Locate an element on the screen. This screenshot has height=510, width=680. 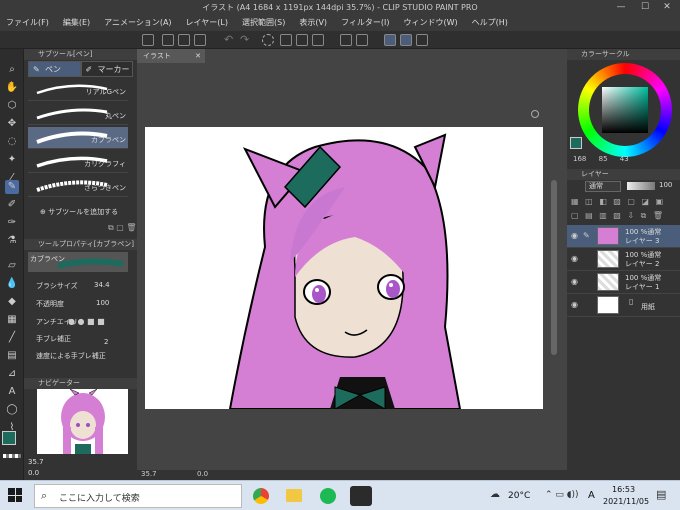
navigator-angle-value: 0.0 is located at coordinates (33, 473).